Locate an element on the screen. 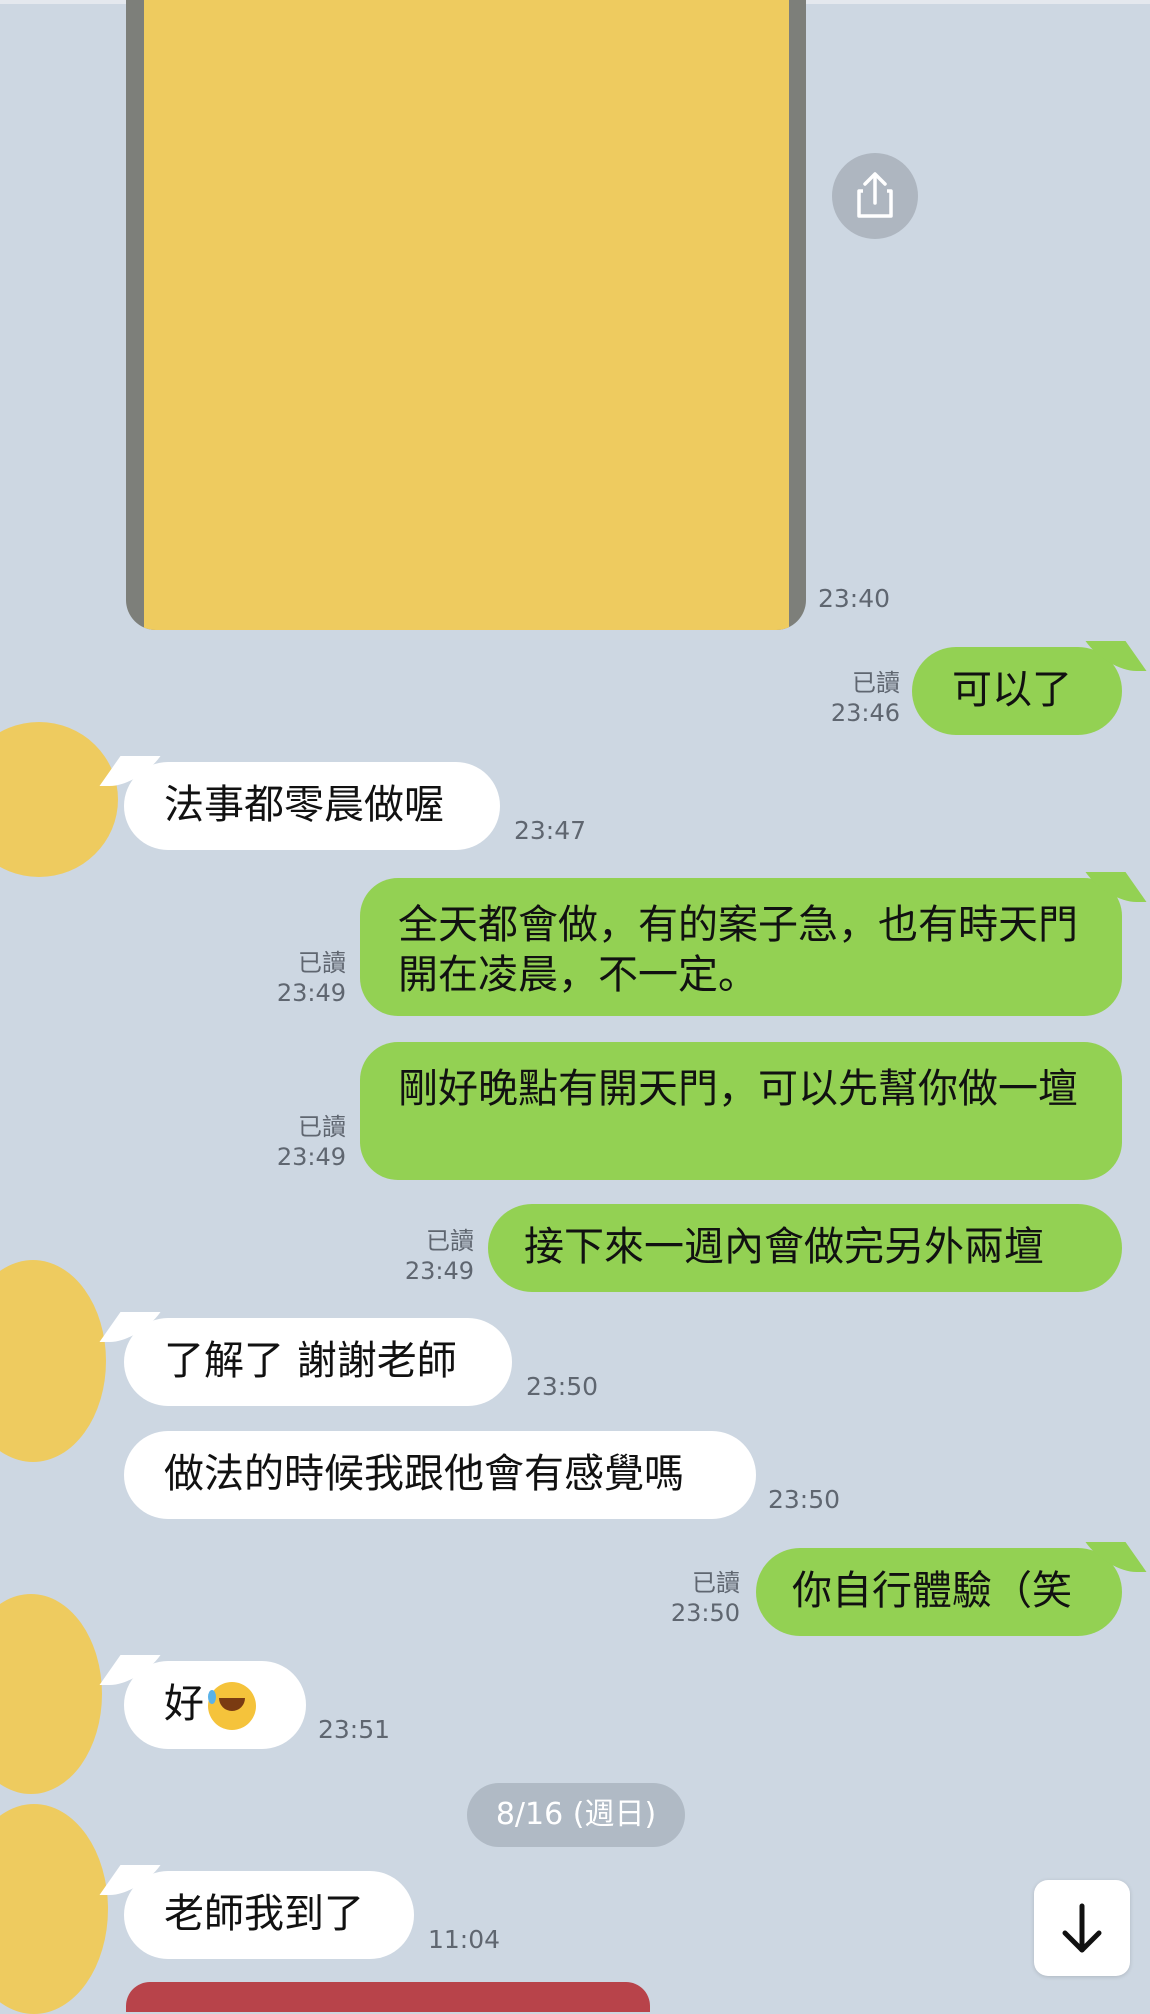 The width and height of the screenshot is (1150, 2014). next-image-message is located at coordinates (388, 1997).